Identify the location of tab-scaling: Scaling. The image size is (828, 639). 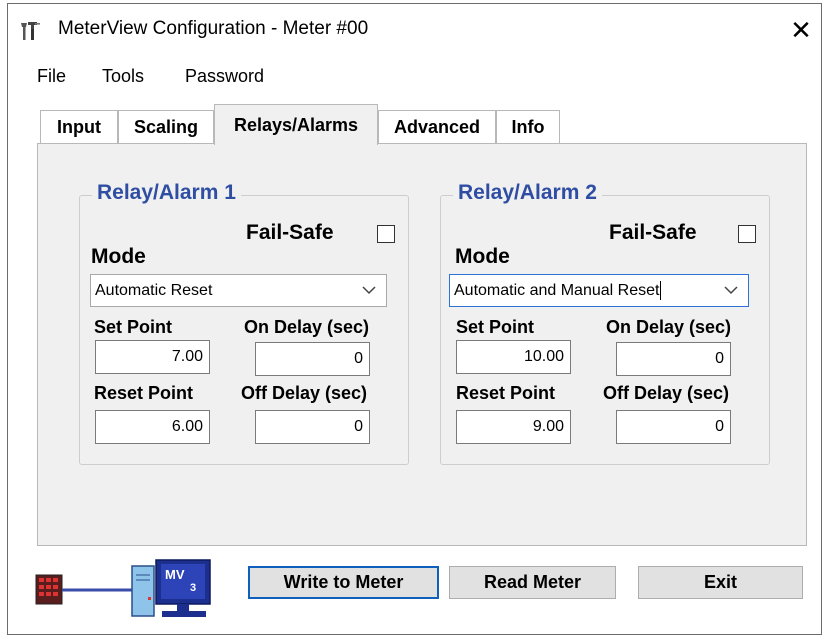
(166, 127).